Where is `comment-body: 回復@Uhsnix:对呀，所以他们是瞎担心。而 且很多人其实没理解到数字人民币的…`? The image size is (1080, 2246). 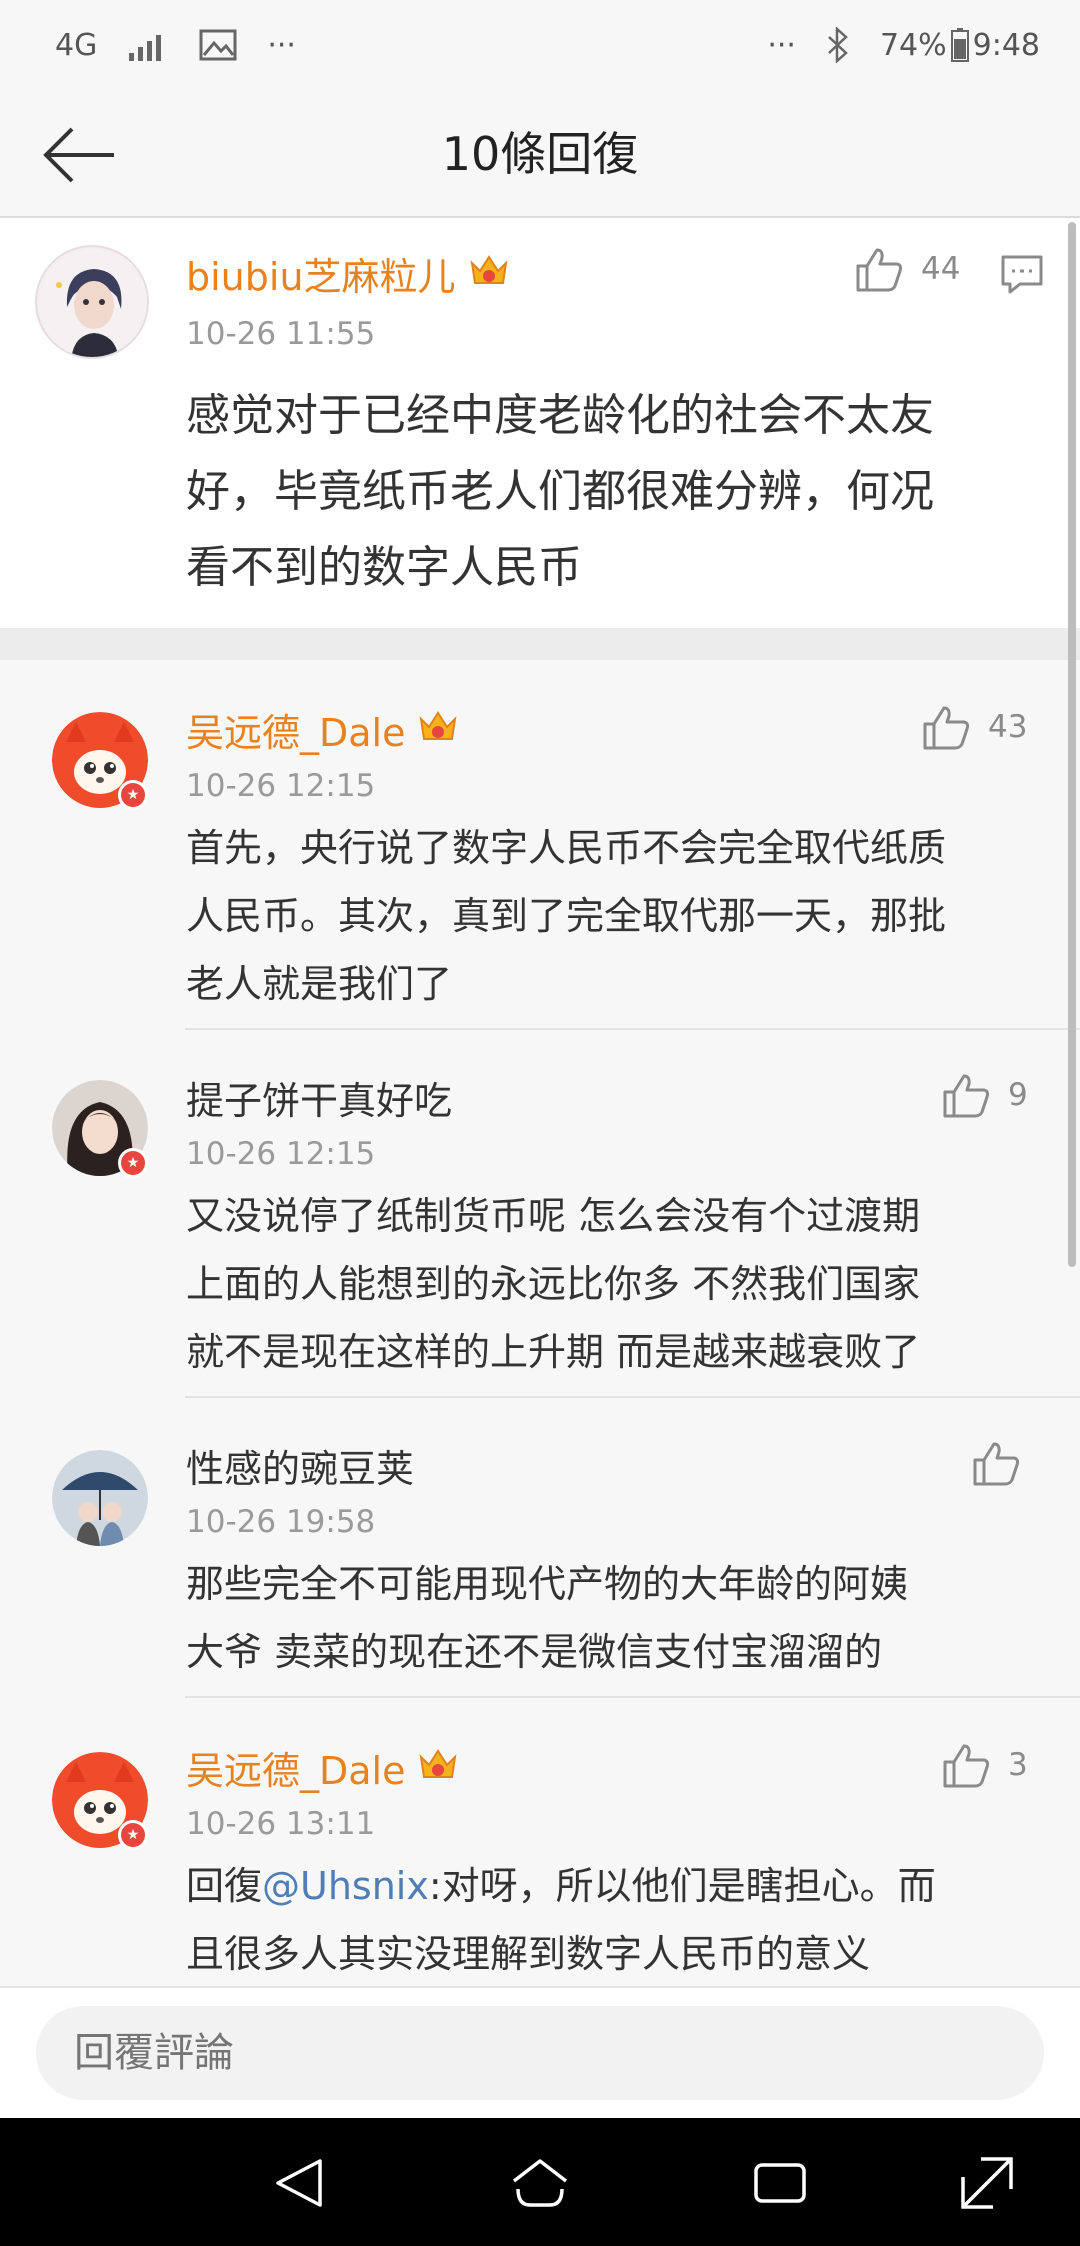
comment-body: 回復@Uhsnix:对呀，所以他们是瞎担心。而 且很多人其实没理解到数字人民币的… is located at coordinates (561, 1920).